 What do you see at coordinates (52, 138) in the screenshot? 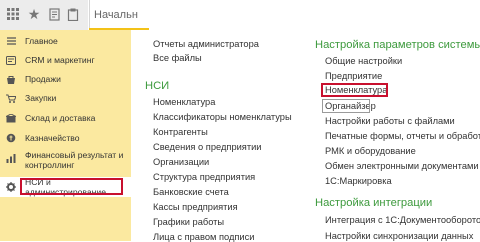
I see `sidebar-item-label: Казначейство` at bounding box center [52, 138].